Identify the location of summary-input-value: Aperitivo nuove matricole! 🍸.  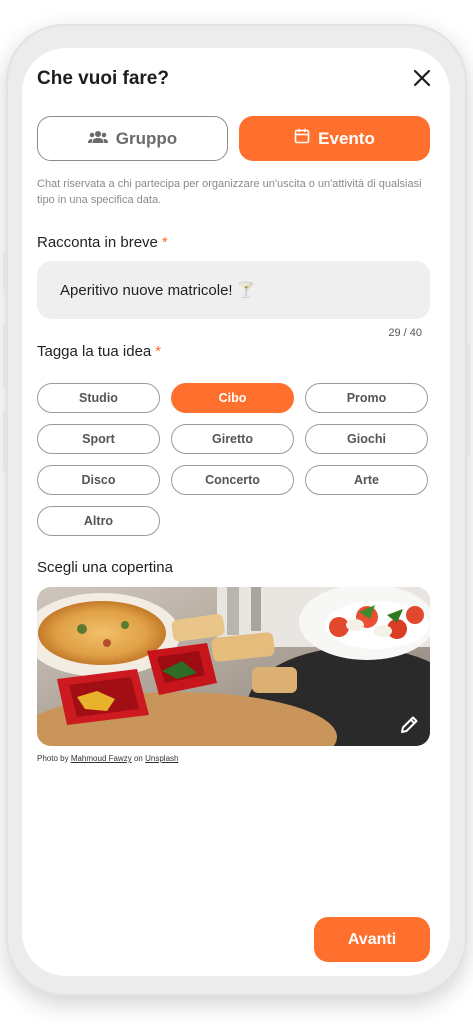
(158, 290).